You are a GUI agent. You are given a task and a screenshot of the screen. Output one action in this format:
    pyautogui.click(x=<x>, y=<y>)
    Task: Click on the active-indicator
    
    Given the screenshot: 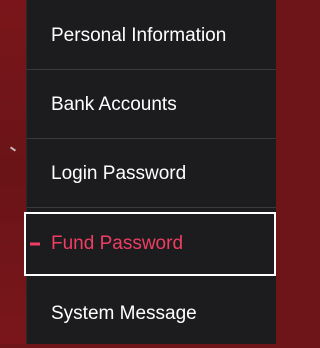 What is the action you would take?
    pyautogui.click(x=35, y=244)
    